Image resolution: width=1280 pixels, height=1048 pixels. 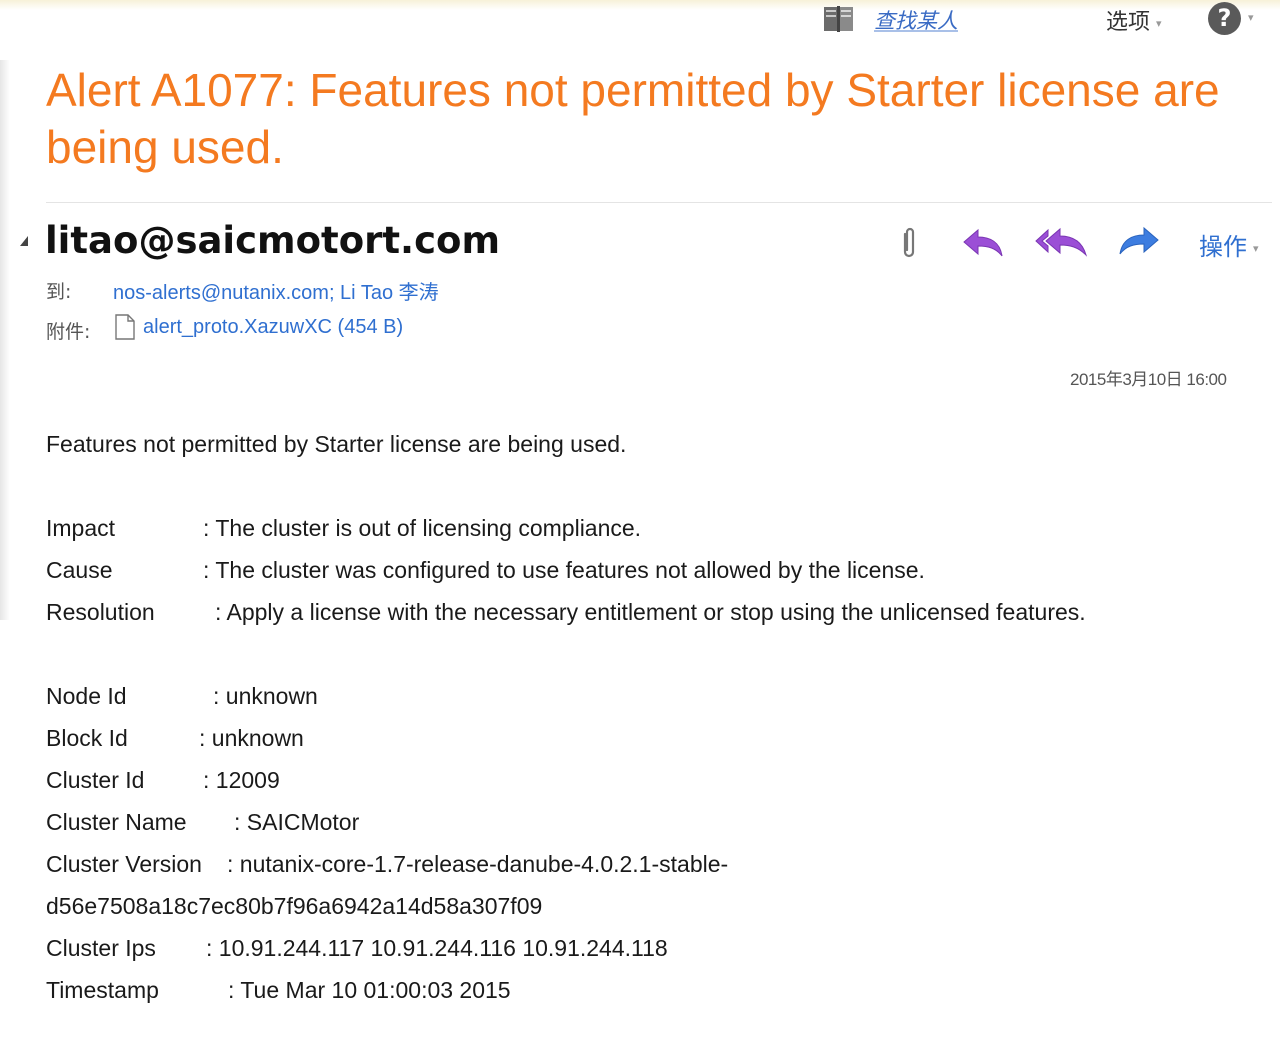 I want to click on sender-address: litao@saicmotort.com, so click(x=272, y=240).